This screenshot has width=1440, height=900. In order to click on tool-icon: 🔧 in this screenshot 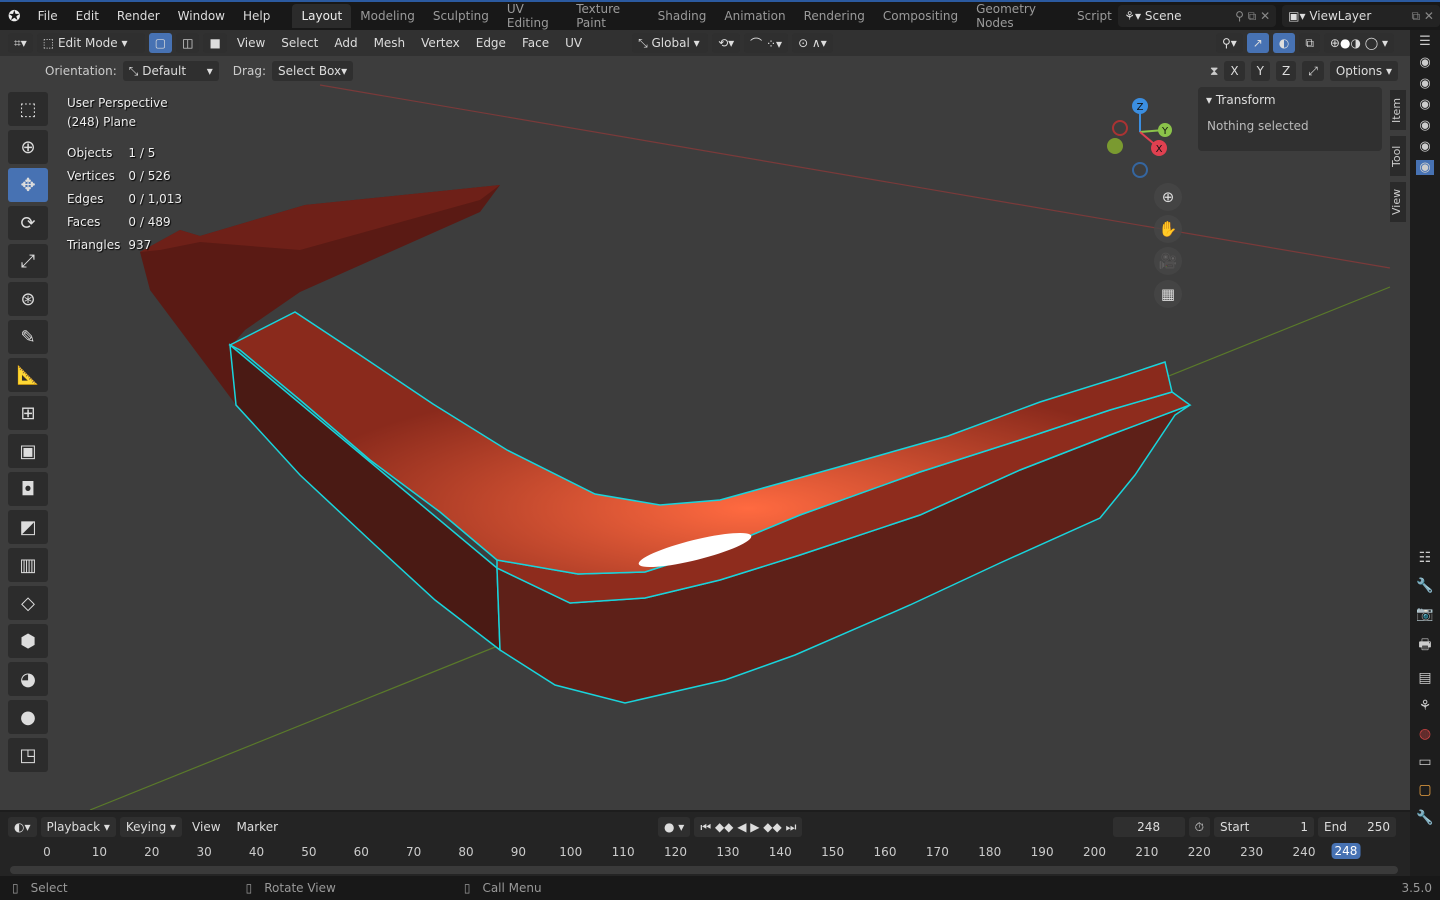, I will do `click(1424, 586)`.